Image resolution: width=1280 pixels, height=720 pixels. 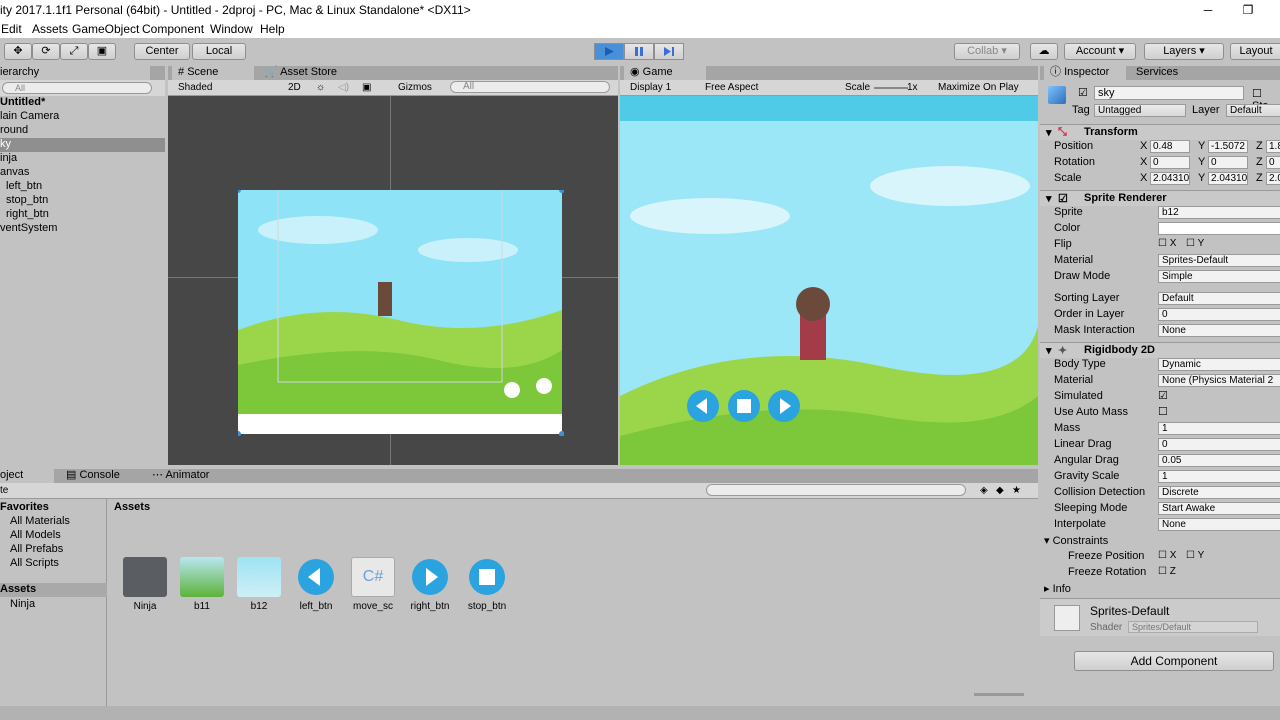 What do you see at coordinates (1219, 260) in the screenshot?
I see `material-field: Sprites-Default` at bounding box center [1219, 260].